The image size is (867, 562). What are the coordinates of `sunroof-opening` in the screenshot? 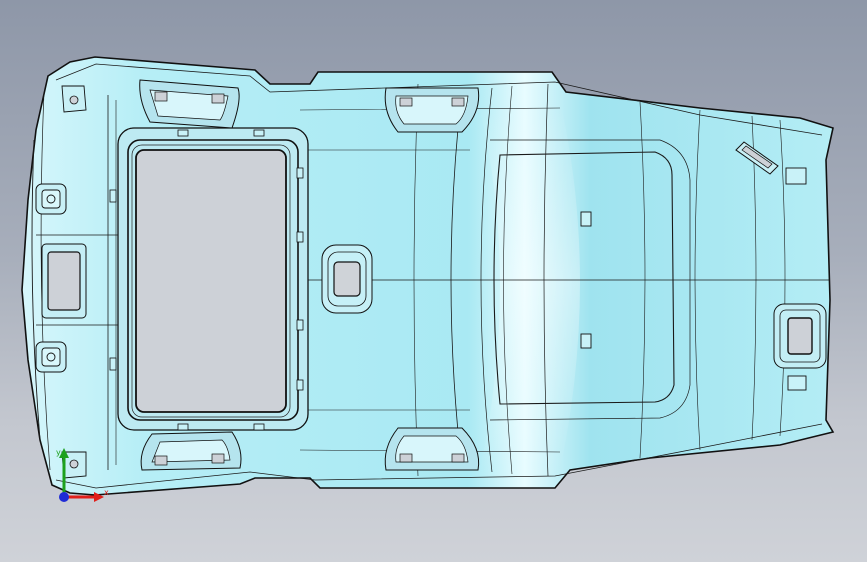 It's located at (211, 281).